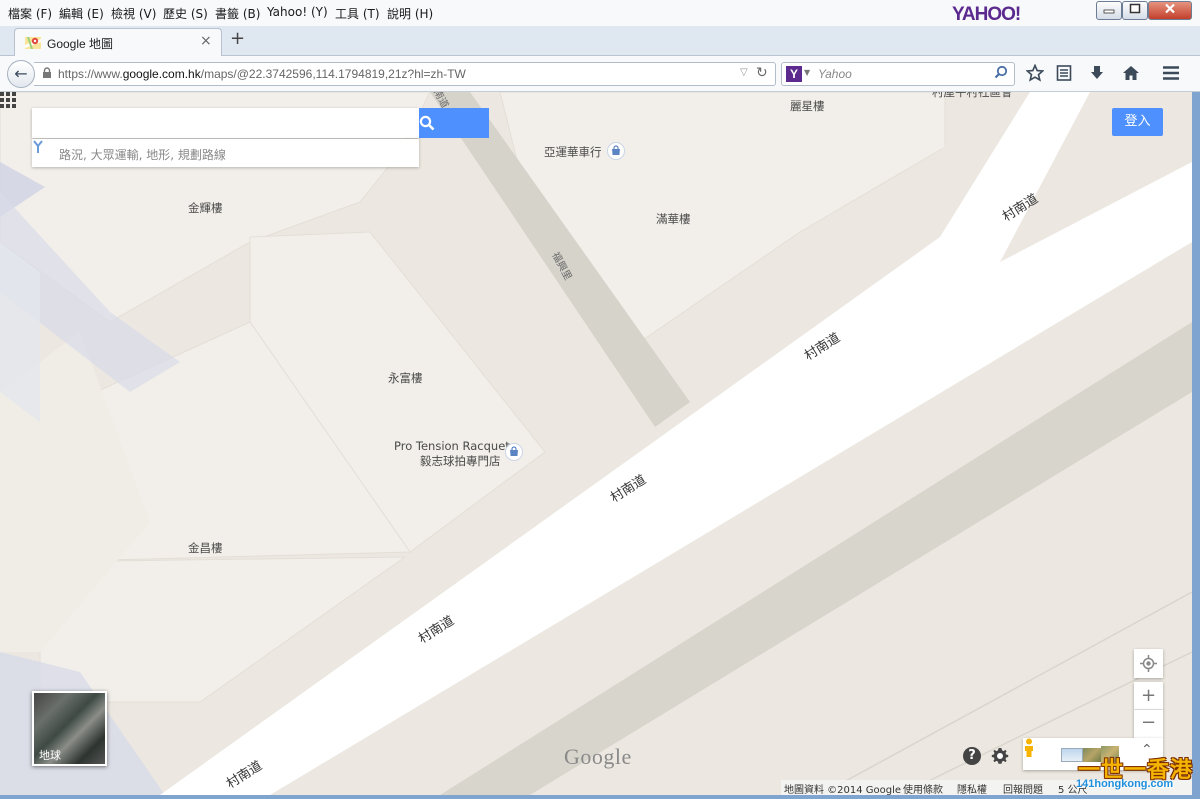  Describe the element at coordinates (357, 13) in the screenshot. I see `menu-tools: 工具 (T)` at that location.